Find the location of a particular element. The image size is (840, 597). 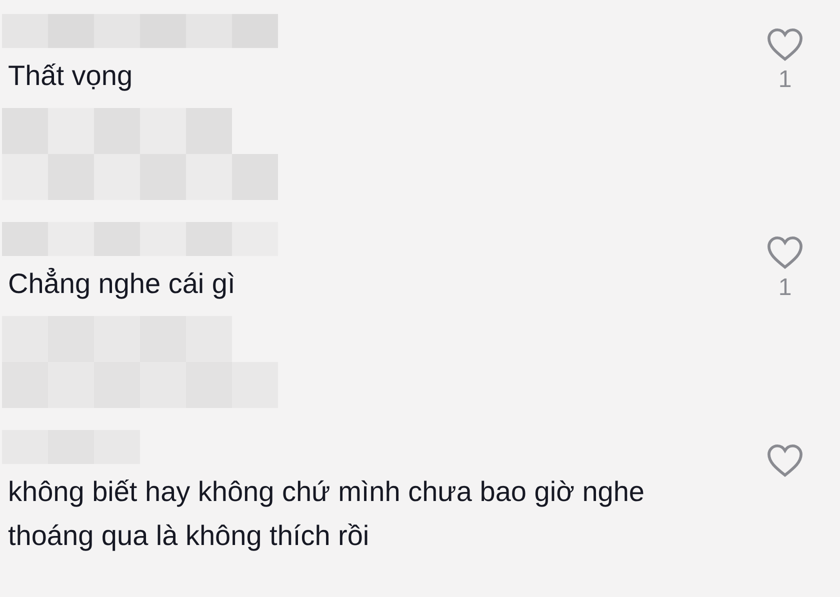

comment-text: không biết hay không chứ mình chưa bao giờ nghe thoáng qua là không thích rồi is located at coordinates (326, 514).